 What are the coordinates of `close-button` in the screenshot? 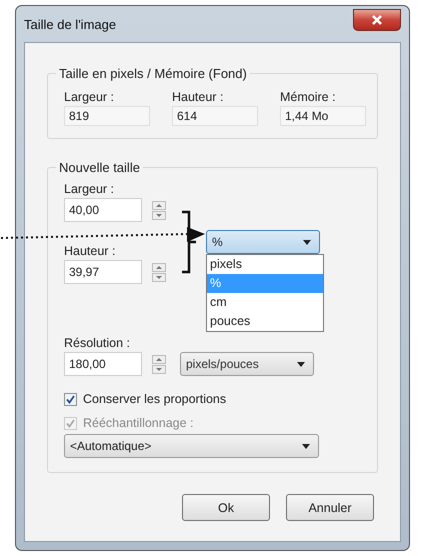 It's located at (377, 20).